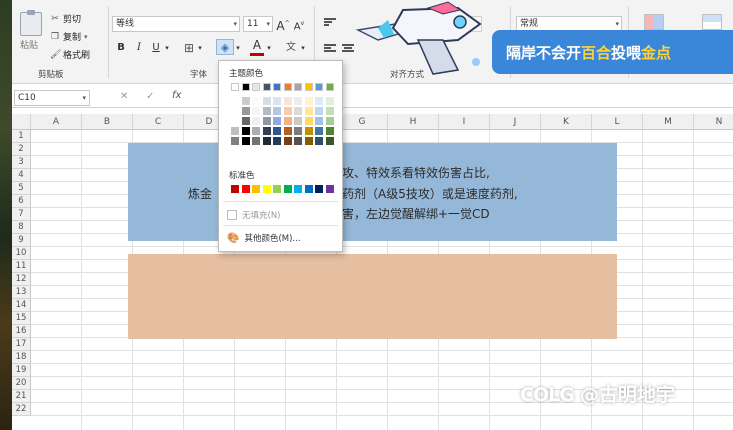 The image size is (733, 430). What do you see at coordinates (713, 122) in the screenshot?
I see `column-header-n: N` at bounding box center [713, 122].